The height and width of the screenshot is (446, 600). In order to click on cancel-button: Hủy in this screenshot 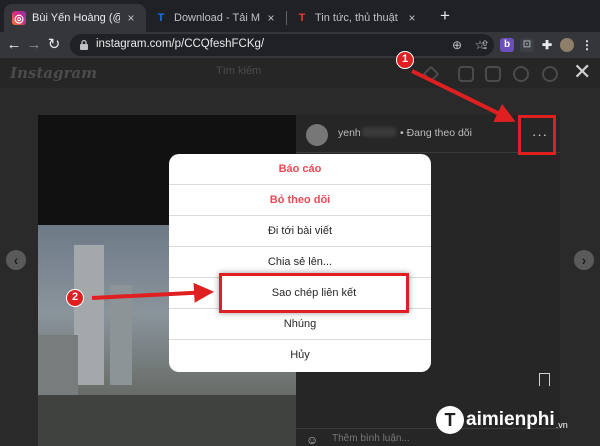, I will do `click(300, 355)`.